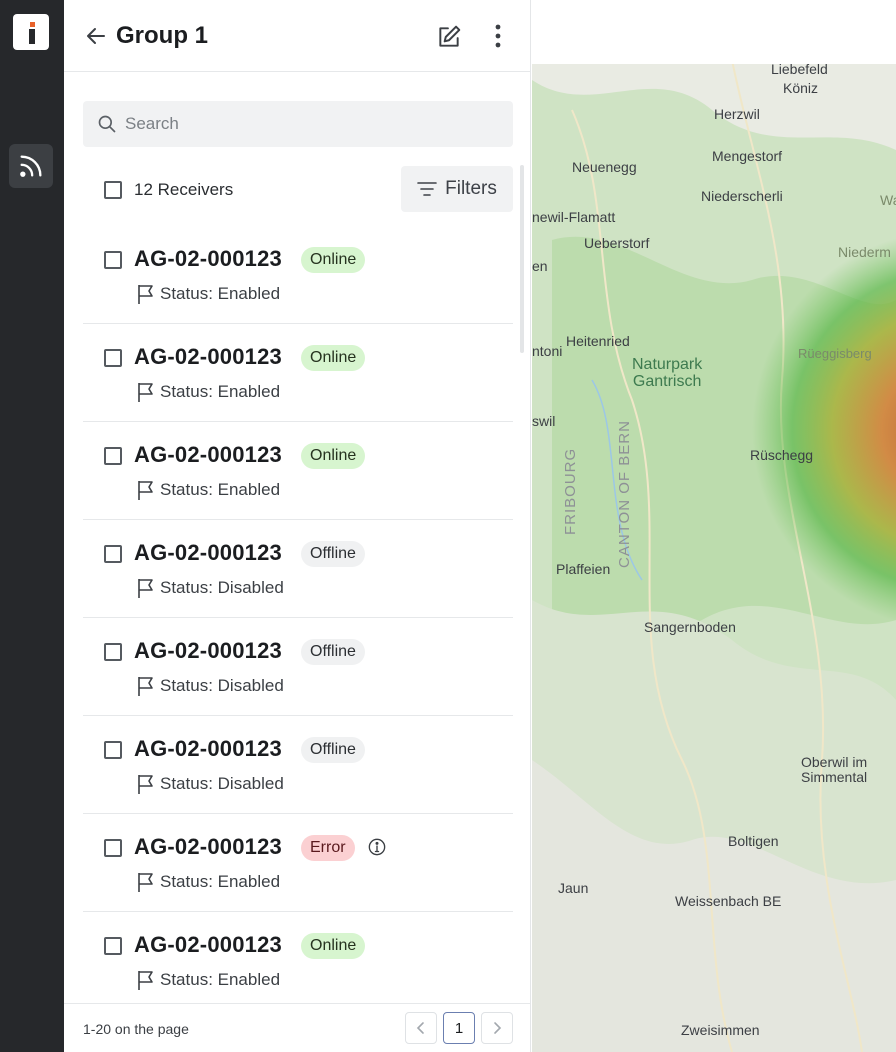 The width and height of the screenshot is (896, 1052). What do you see at coordinates (107, 124) in the screenshot?
I see `search-icon` at bounding box center [107, 124].